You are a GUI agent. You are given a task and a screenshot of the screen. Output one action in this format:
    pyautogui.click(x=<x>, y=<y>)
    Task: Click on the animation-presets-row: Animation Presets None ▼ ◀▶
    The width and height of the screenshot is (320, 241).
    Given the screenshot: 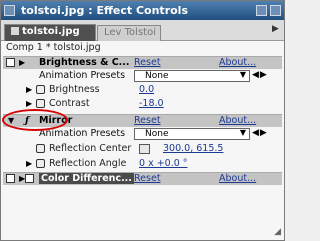 What is the action you would take?
    pyautogui.click(x=142, y=76)
    